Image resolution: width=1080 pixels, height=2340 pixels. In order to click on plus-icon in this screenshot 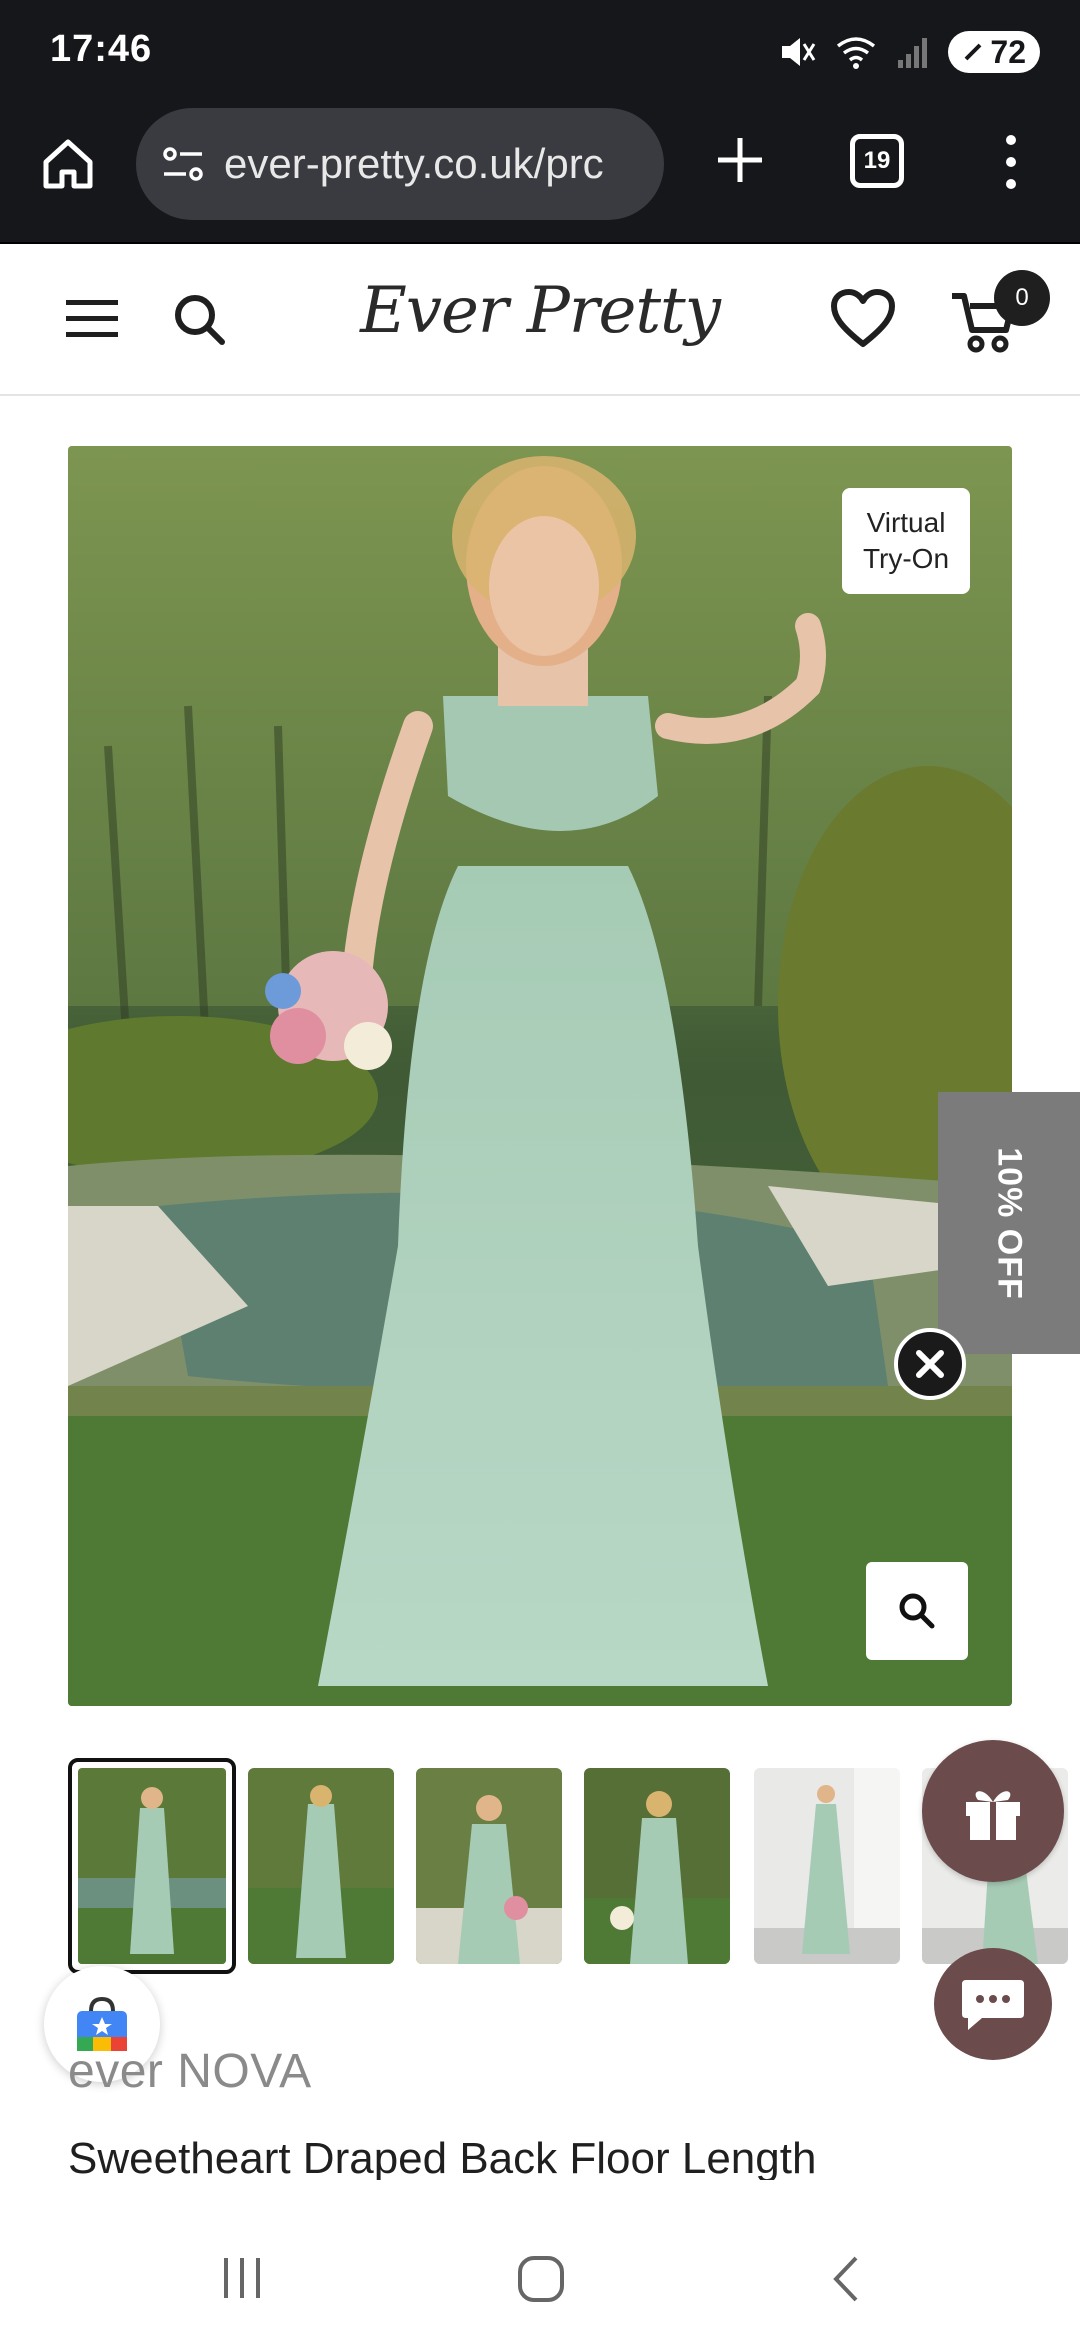, I will do `click(740, 160)`.